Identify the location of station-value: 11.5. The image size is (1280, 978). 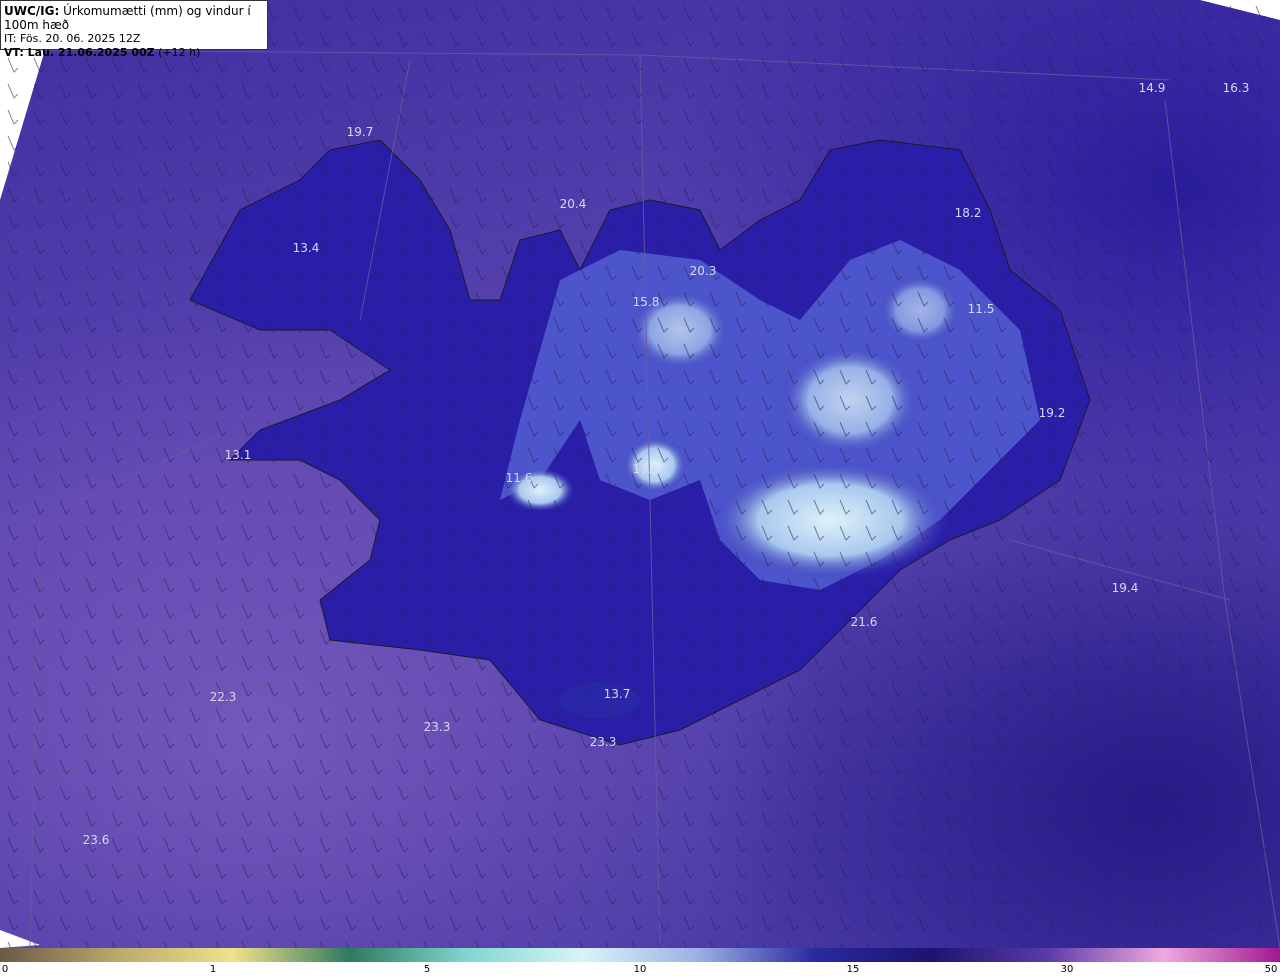
(981, 309).